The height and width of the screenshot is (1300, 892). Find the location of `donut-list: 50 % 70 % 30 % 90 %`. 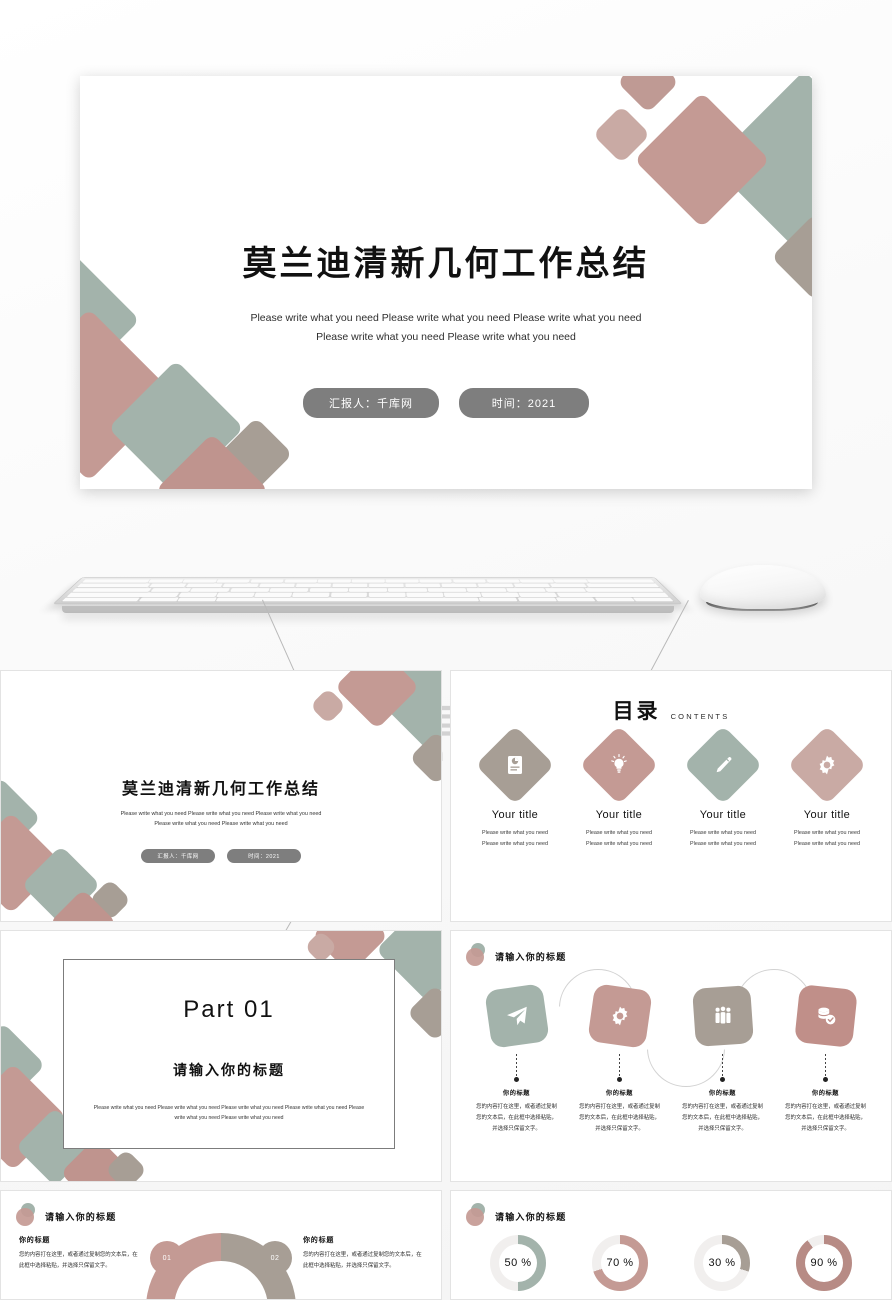

donut-list: 50 % 70 % 30 % 90 % is located at coordinates (671, 1263).